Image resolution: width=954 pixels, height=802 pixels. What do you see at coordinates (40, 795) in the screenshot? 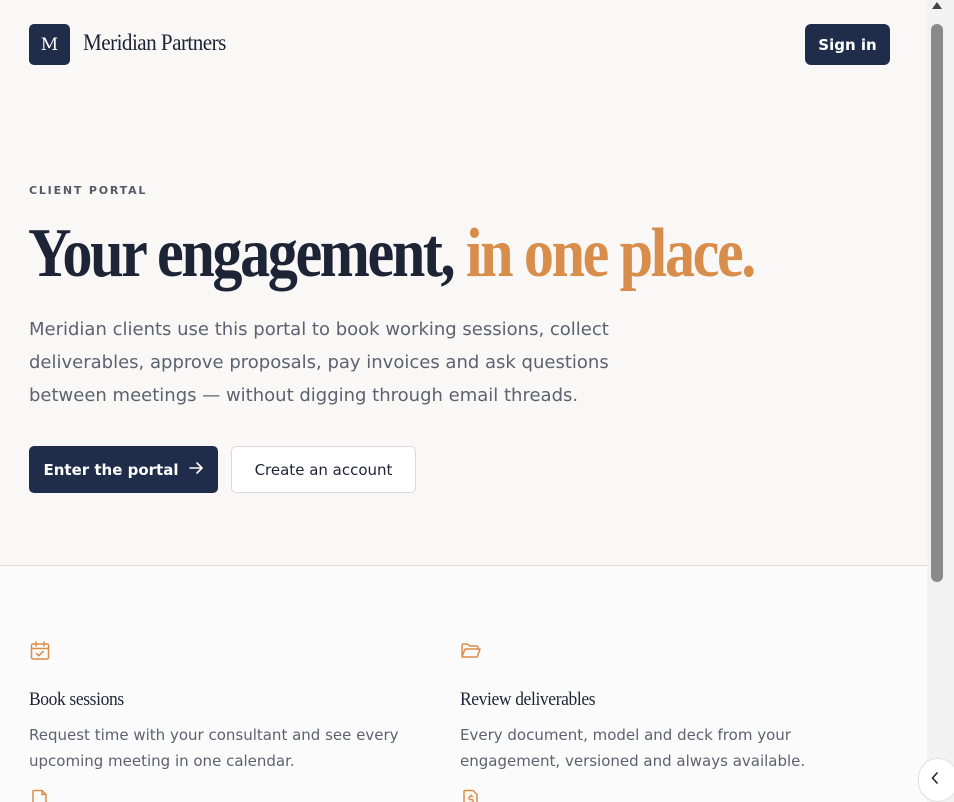
I see `document-icon` at bounding box center [40, 795].